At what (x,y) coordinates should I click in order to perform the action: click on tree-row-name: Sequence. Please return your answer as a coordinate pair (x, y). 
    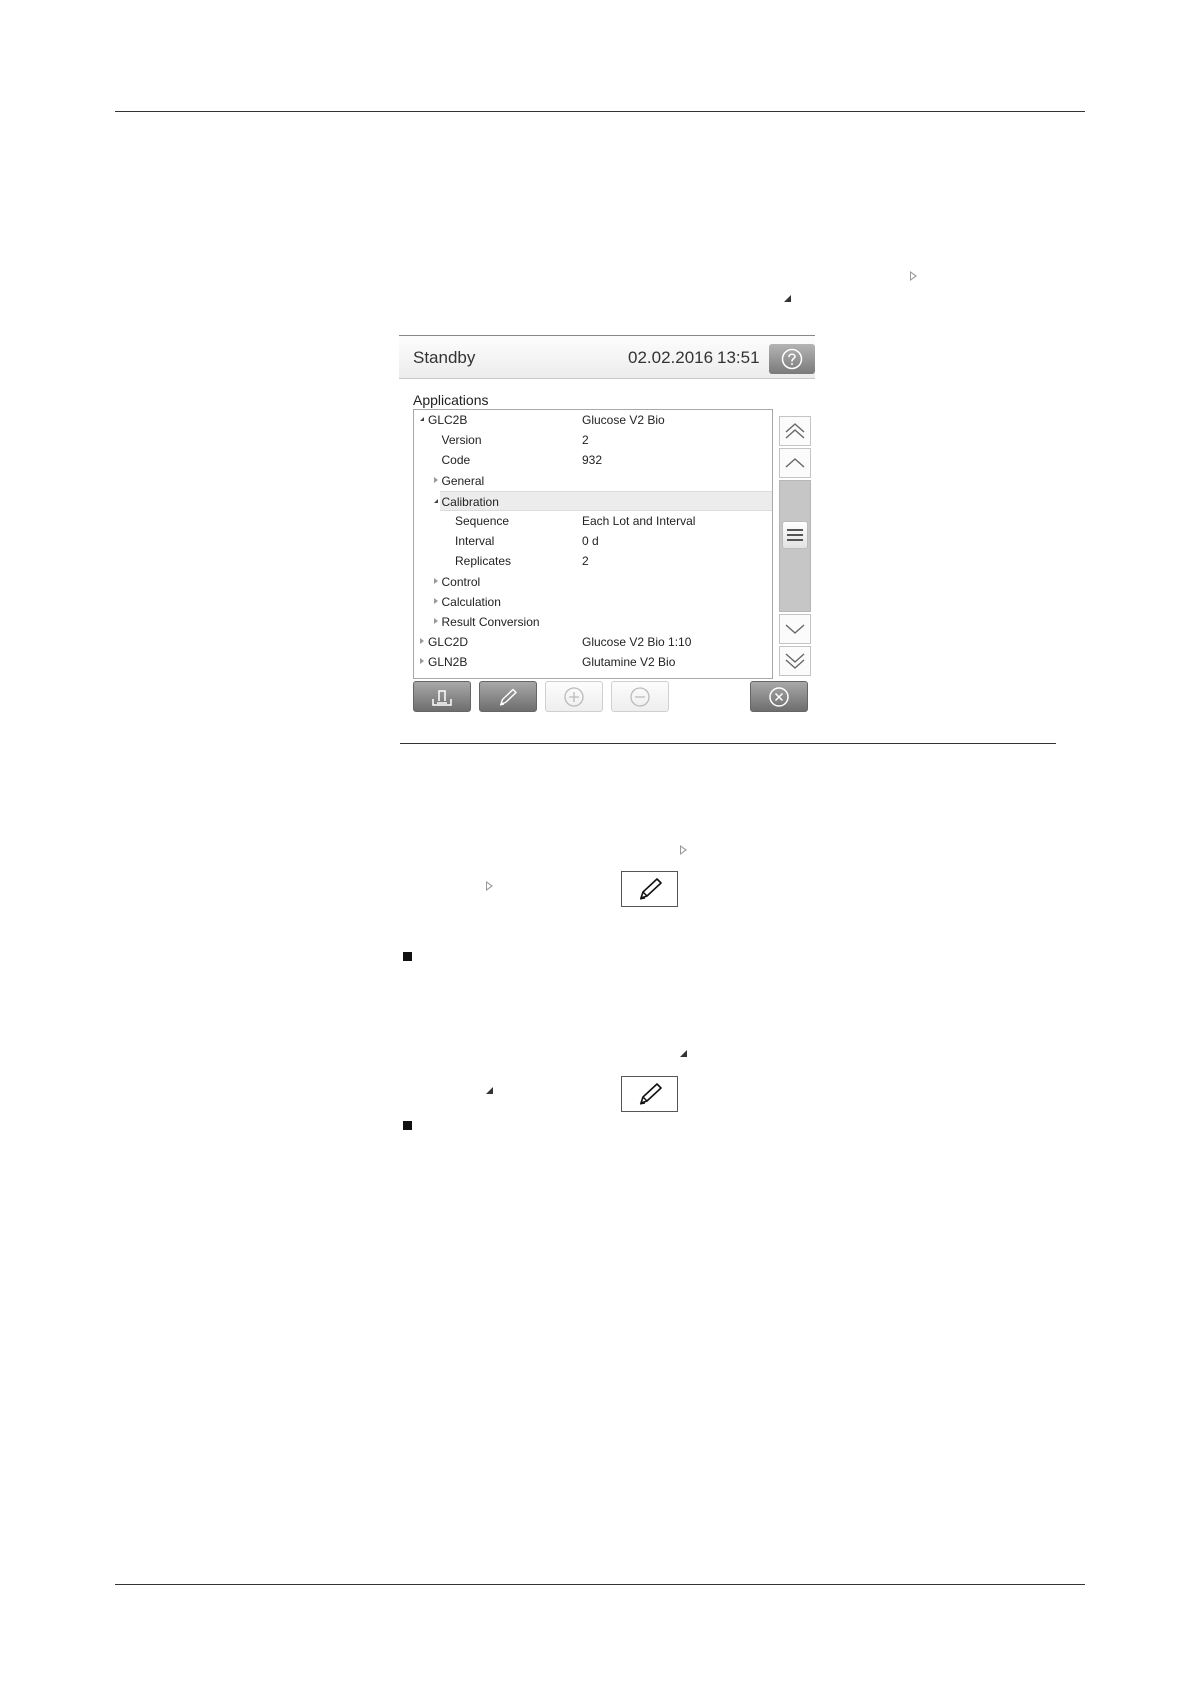
    Looking at the image, I should click on (482, 521).